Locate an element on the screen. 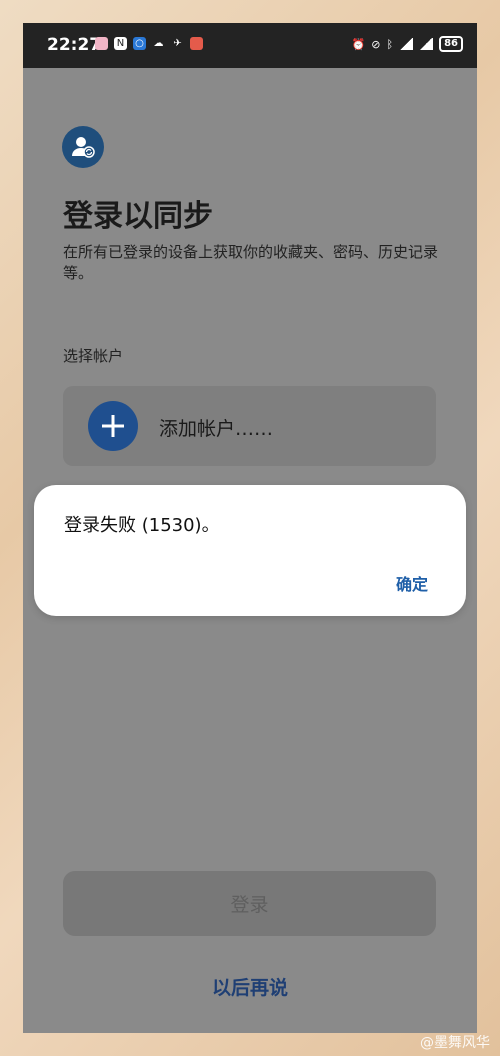 The width and height of the screenshot is (500, 1056). signal-5g-icon is located at coordinates (406, 44).